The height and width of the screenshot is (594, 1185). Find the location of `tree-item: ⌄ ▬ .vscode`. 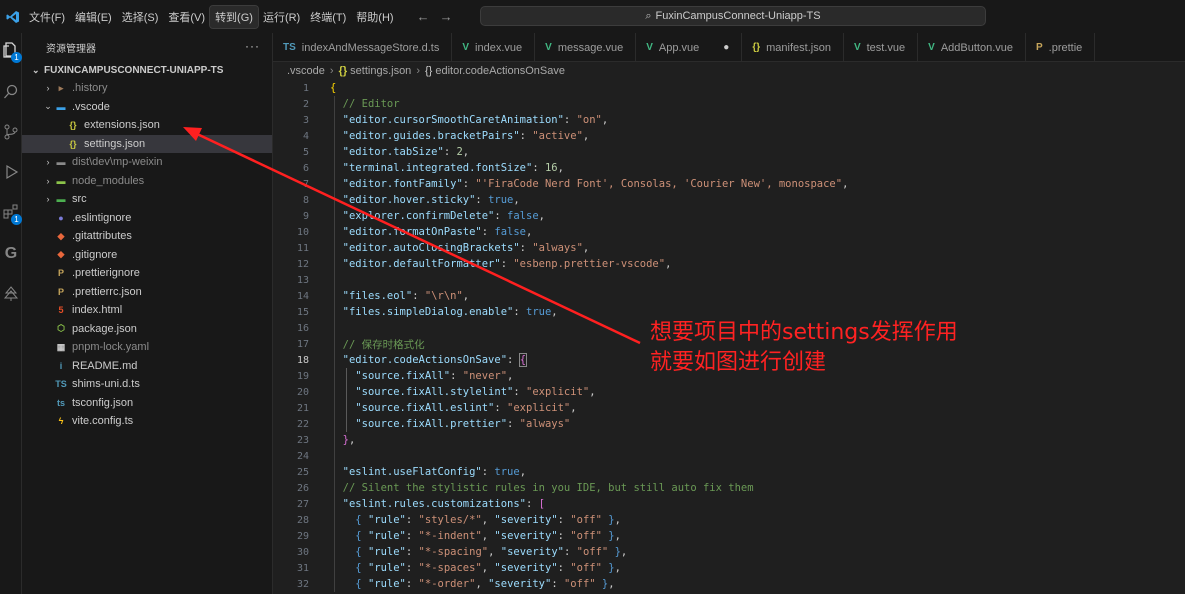

tree-item: ⌄ ▬ .vscode is located at coordinates (147, 107).